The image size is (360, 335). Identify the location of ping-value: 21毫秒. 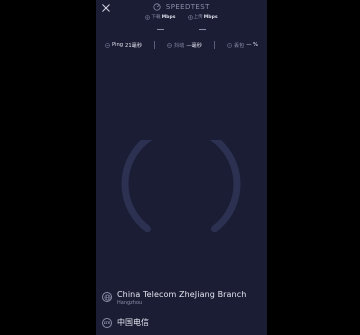
(134, 45).